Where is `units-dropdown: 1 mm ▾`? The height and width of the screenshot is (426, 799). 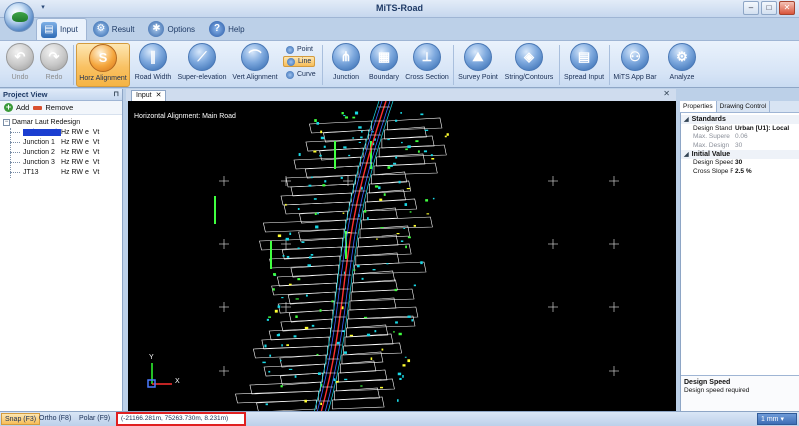 units-dropdown: 1 mm ▾ is located at coordinates (777, 419).